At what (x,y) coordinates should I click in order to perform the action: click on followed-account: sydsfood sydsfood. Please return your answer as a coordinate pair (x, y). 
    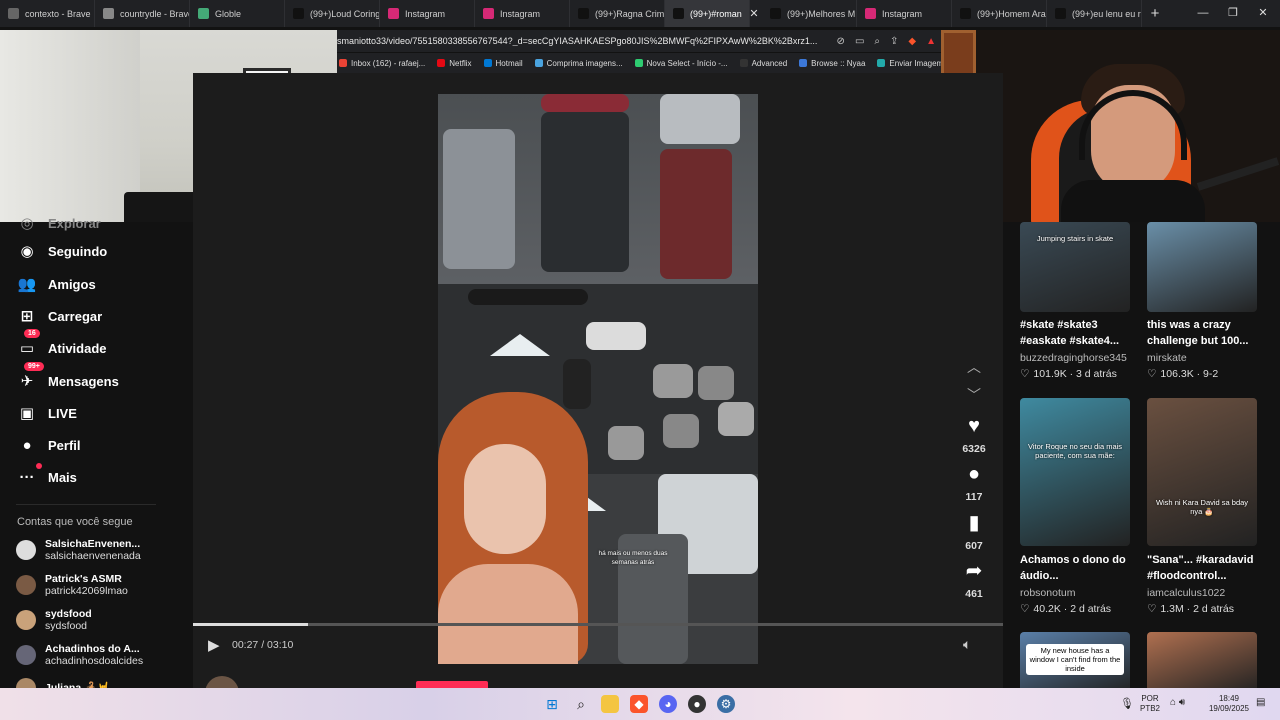
    Looking at the image, I should click on (54, 620).